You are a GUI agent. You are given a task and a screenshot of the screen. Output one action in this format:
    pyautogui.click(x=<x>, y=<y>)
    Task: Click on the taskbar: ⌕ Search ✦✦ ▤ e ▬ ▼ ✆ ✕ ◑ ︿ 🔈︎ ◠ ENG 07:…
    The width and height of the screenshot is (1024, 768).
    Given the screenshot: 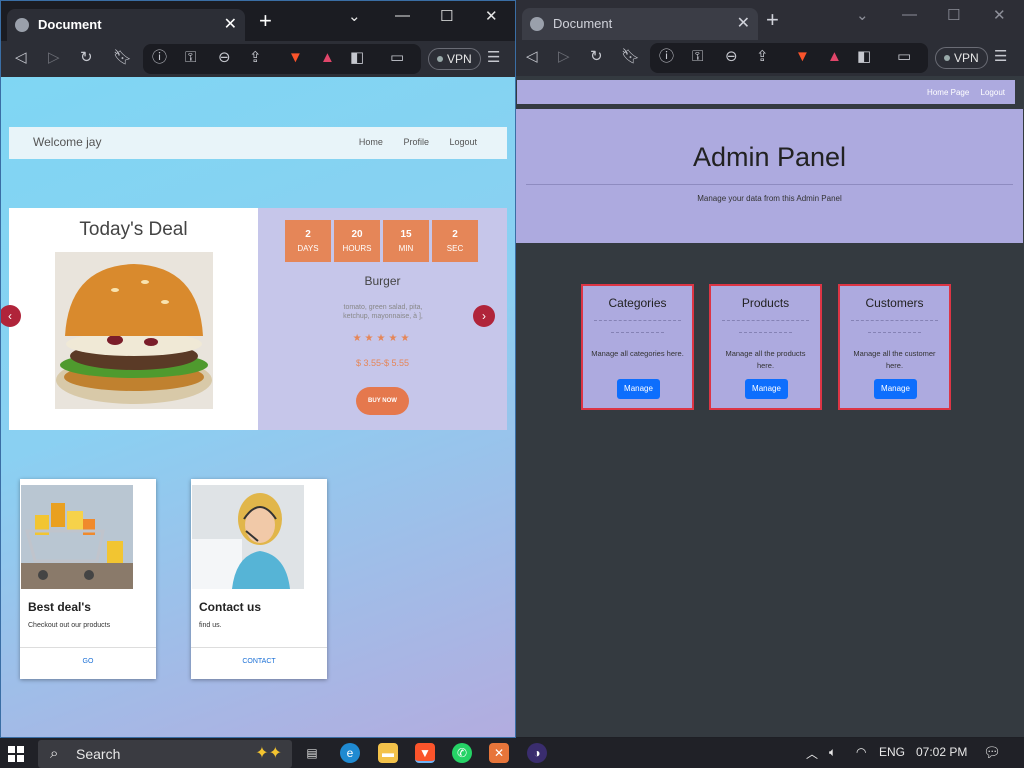 What is the action you would take?
    pyautogui.click(x=512, y=753)
    